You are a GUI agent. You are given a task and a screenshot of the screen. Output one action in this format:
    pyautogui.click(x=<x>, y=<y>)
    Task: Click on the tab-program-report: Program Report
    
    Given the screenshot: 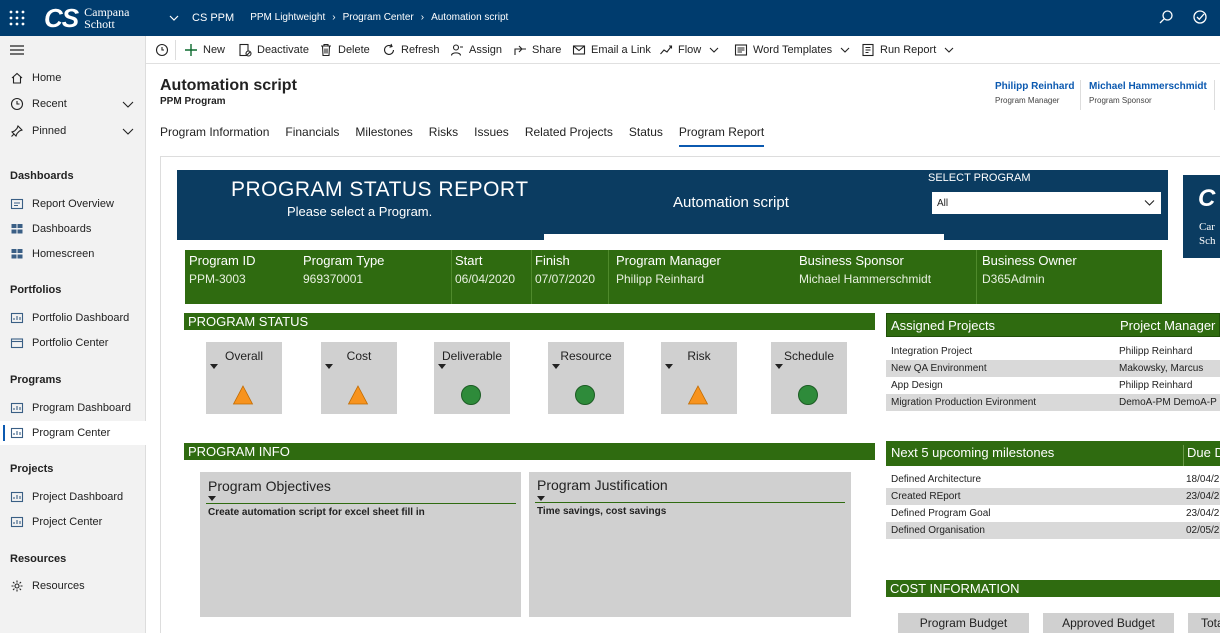 What is the action you would take?
    pyautogui.click(x=721, y=136)
    